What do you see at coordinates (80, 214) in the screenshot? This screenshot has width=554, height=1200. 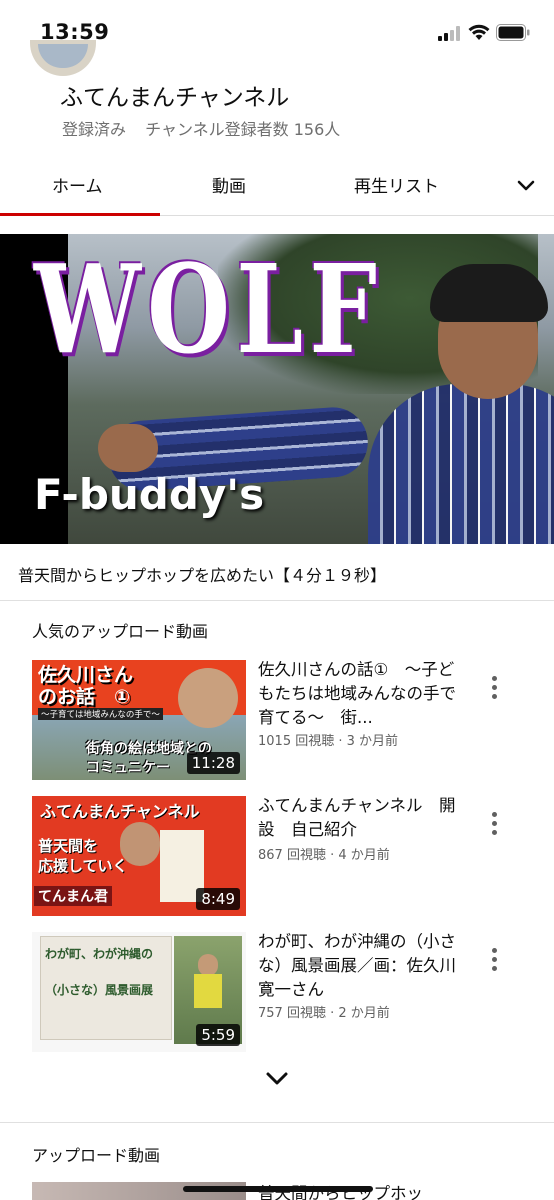 I see `active-tab-indicator` at bounding box center [80, 214].